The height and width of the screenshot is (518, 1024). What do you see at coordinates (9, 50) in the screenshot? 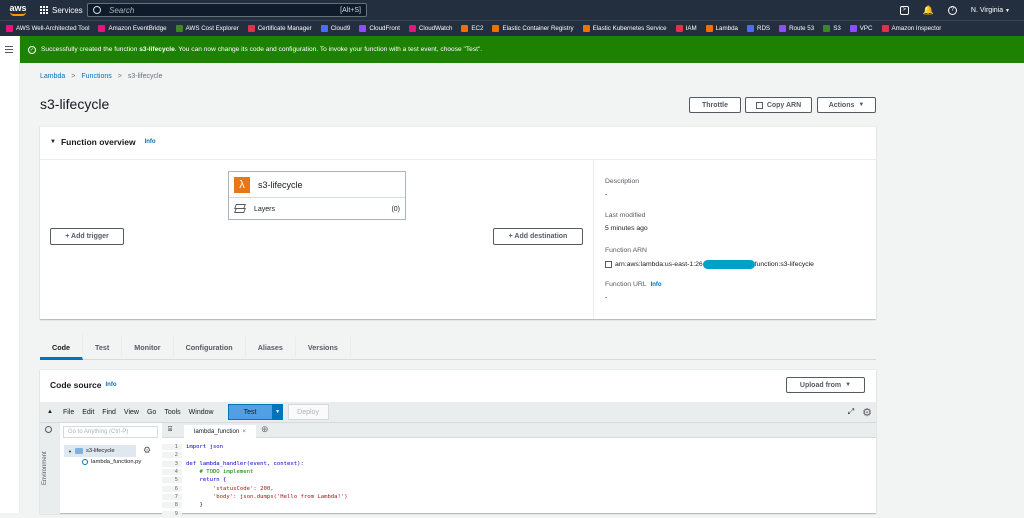
I see `menu-icon` at bounding box center [9, 50].